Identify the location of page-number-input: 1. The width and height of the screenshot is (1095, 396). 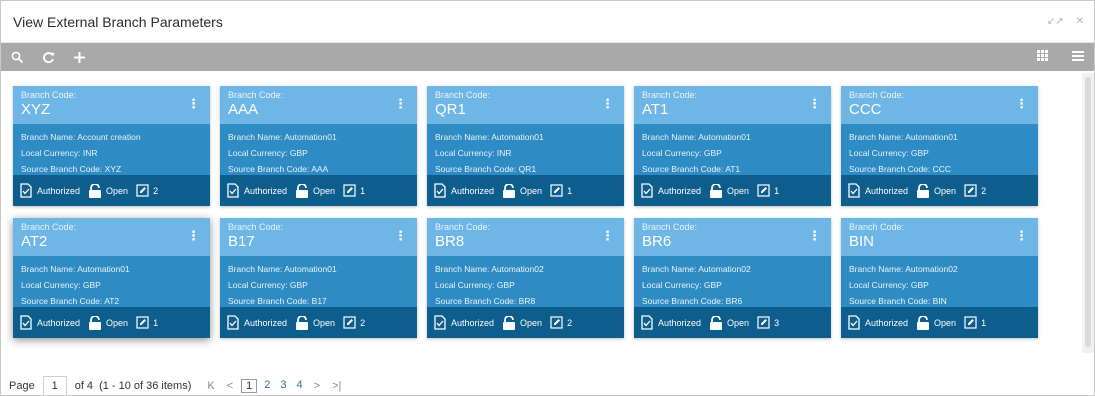
(54, 386).